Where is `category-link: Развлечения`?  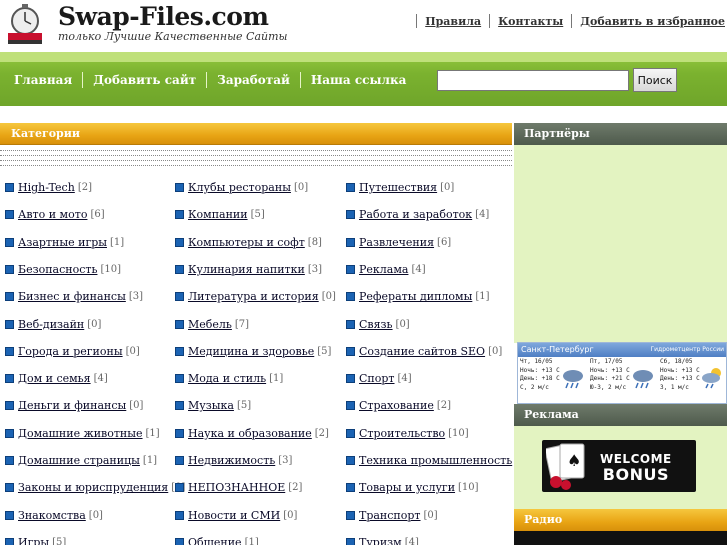
category-link: Развлечения is located at coordinates (396, 242).